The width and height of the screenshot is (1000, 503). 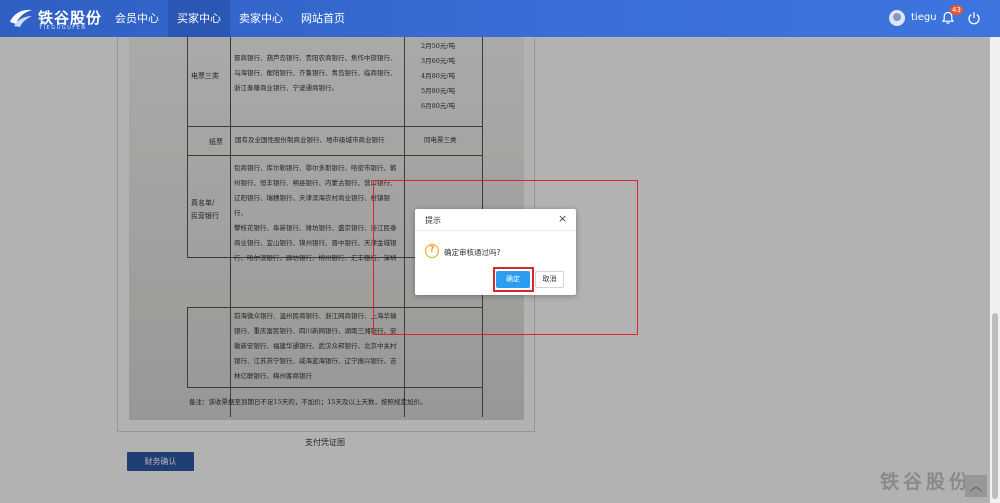 What do you see at coordinates (137, 18) in the screenshot?
I see `nav-member-center: 会员中心` at bounding box center [137, 18].